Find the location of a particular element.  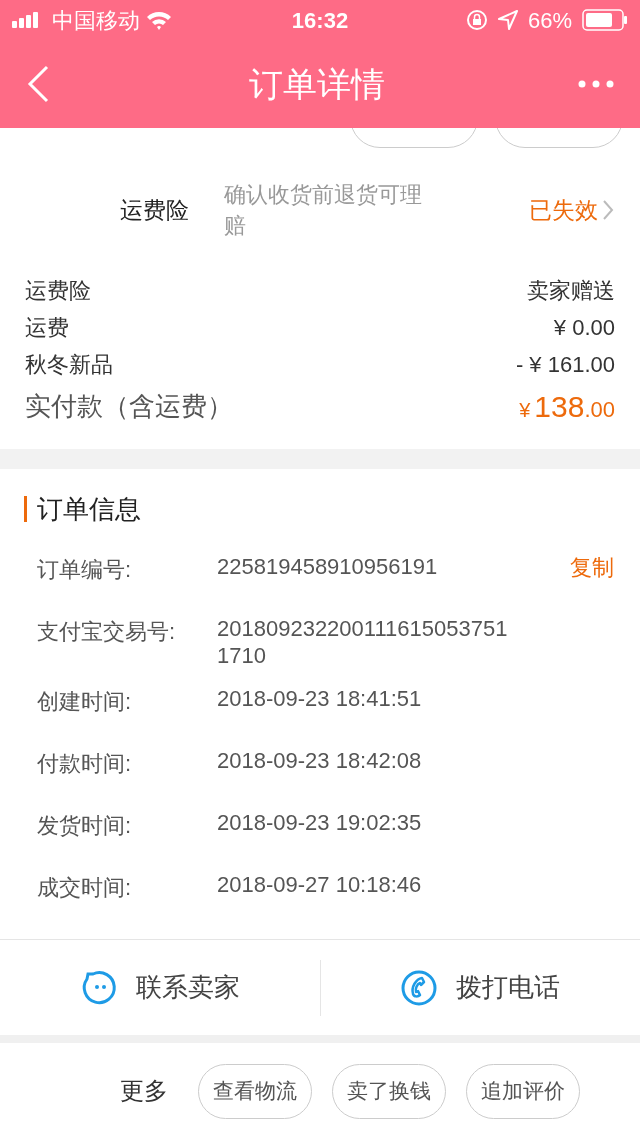

battery-percent: 66% is located at coordinates (549, 20).